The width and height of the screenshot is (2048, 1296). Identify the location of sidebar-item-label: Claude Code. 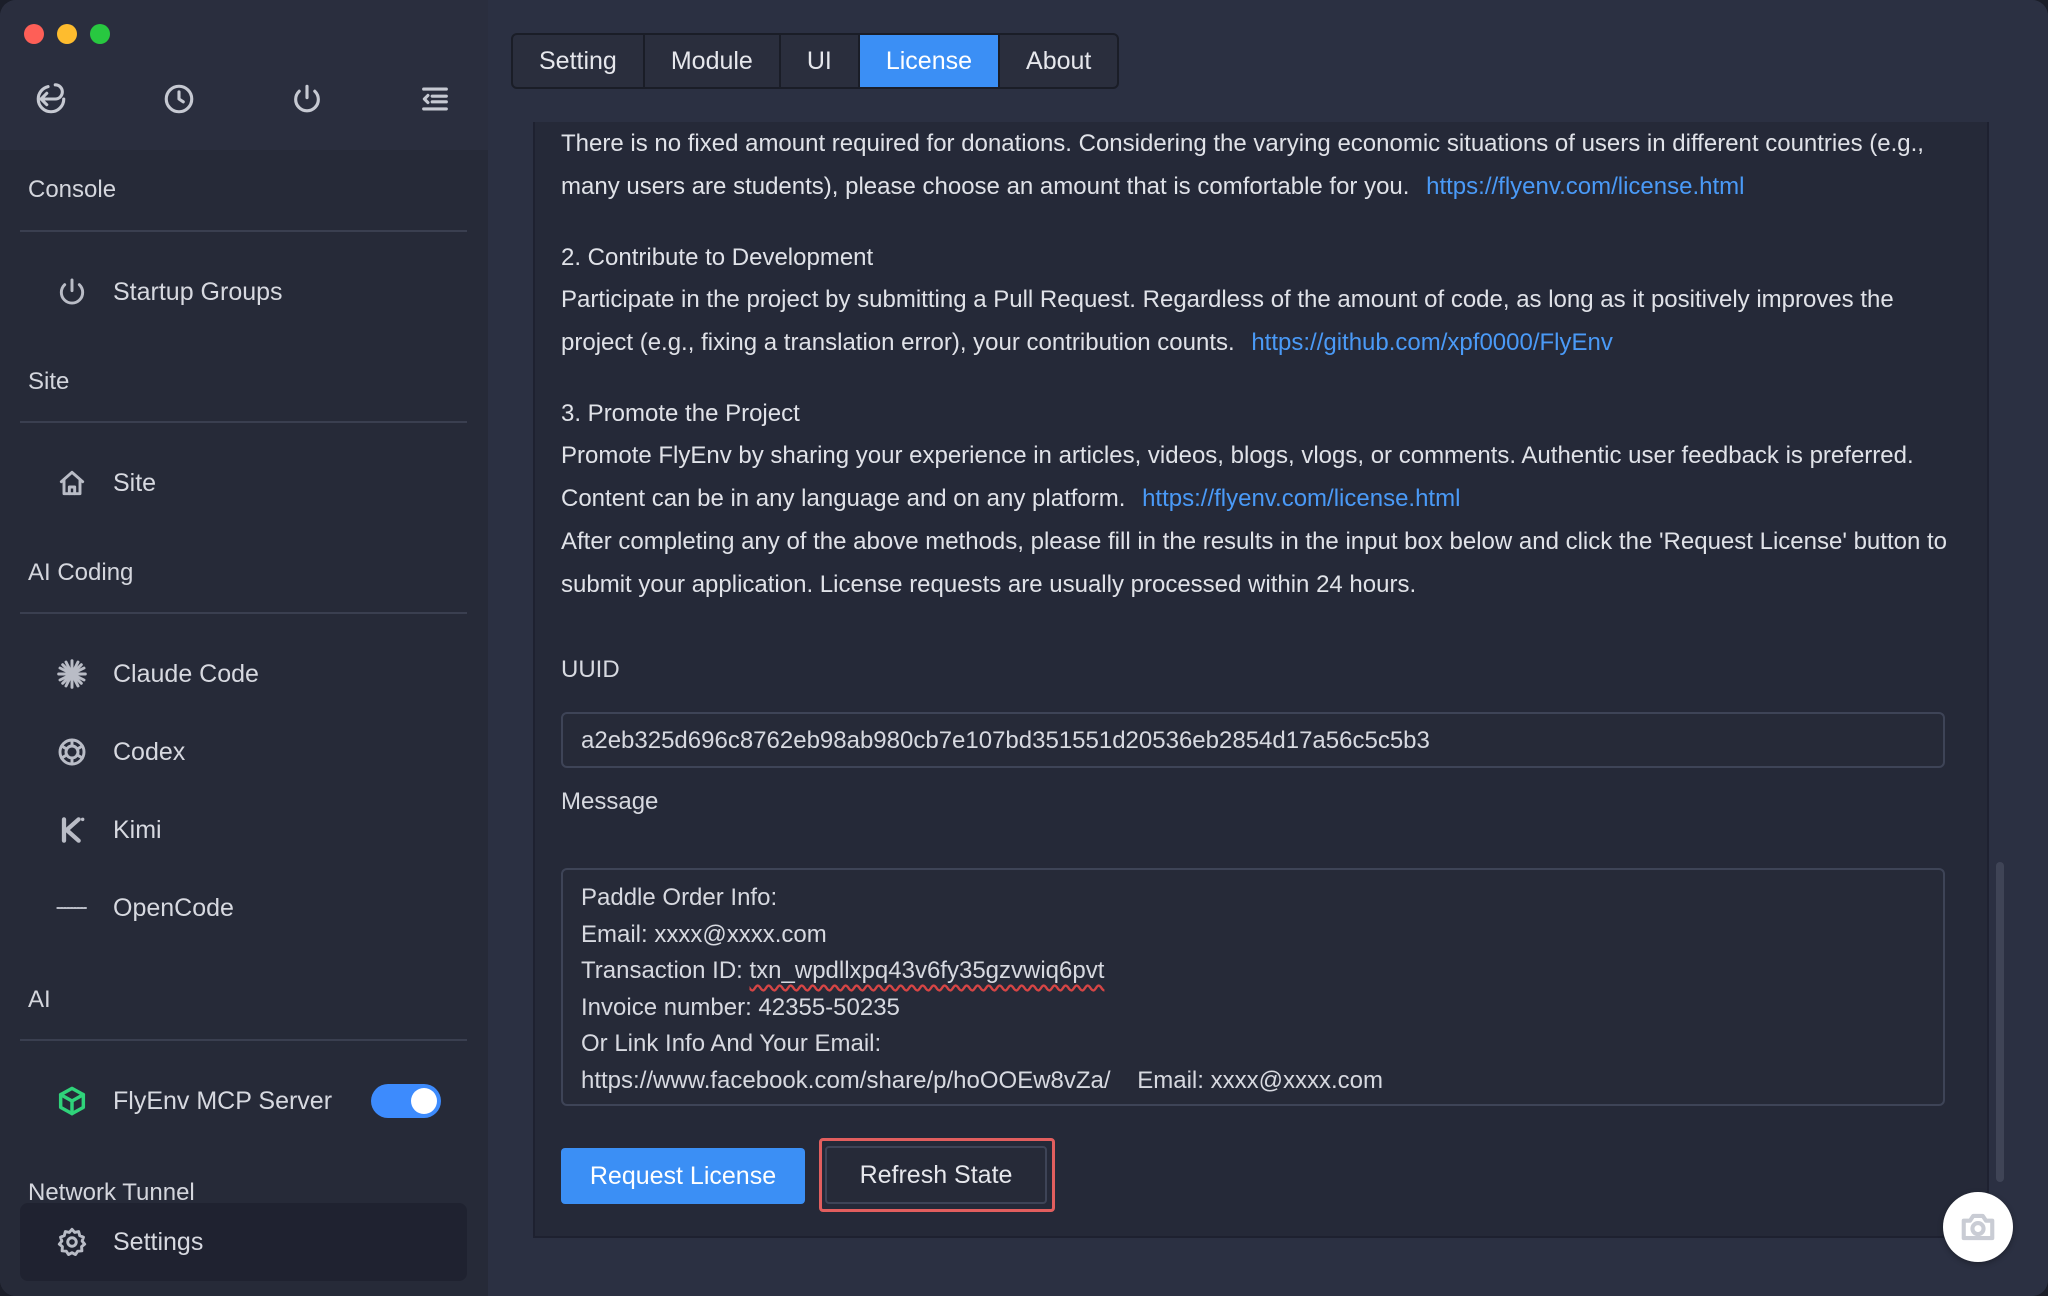
(186, 673).